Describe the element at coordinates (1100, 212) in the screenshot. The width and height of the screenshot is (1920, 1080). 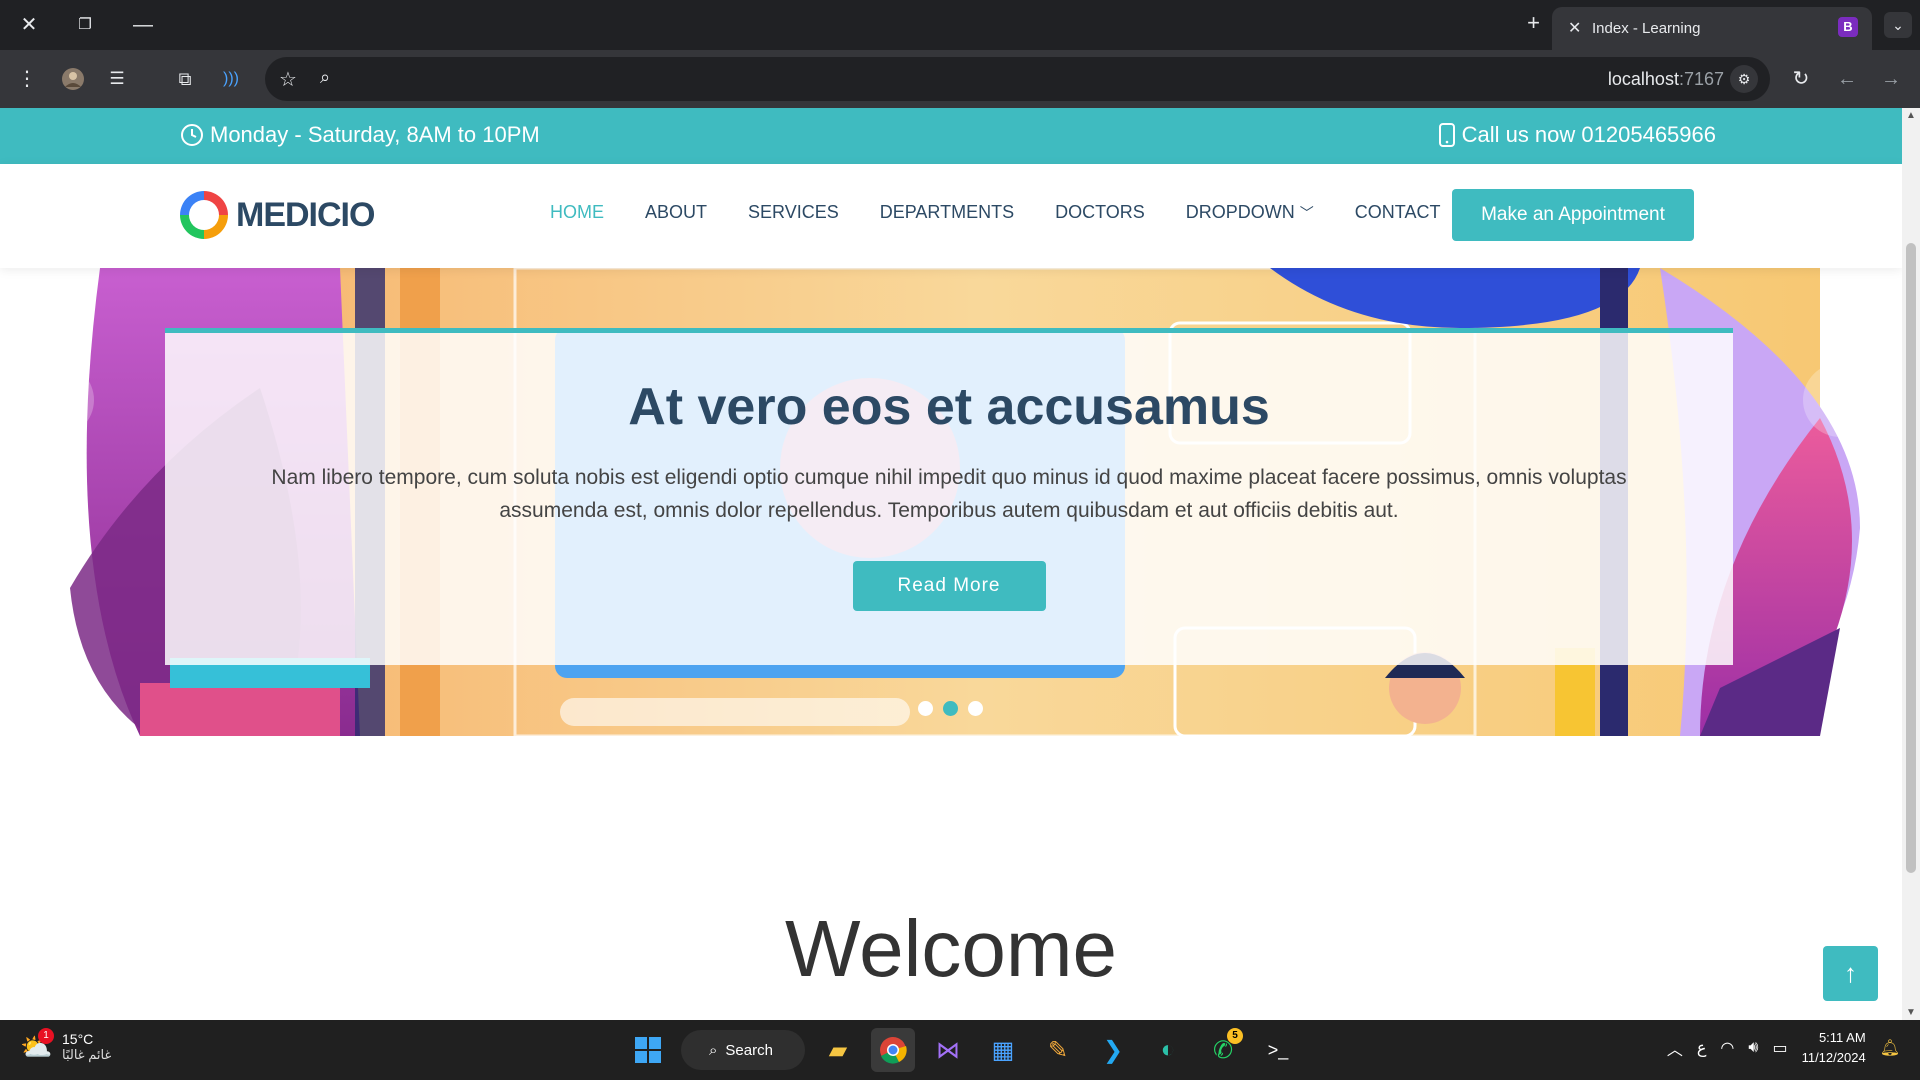
I see `nav-doctors: DOCTORS` at that location.